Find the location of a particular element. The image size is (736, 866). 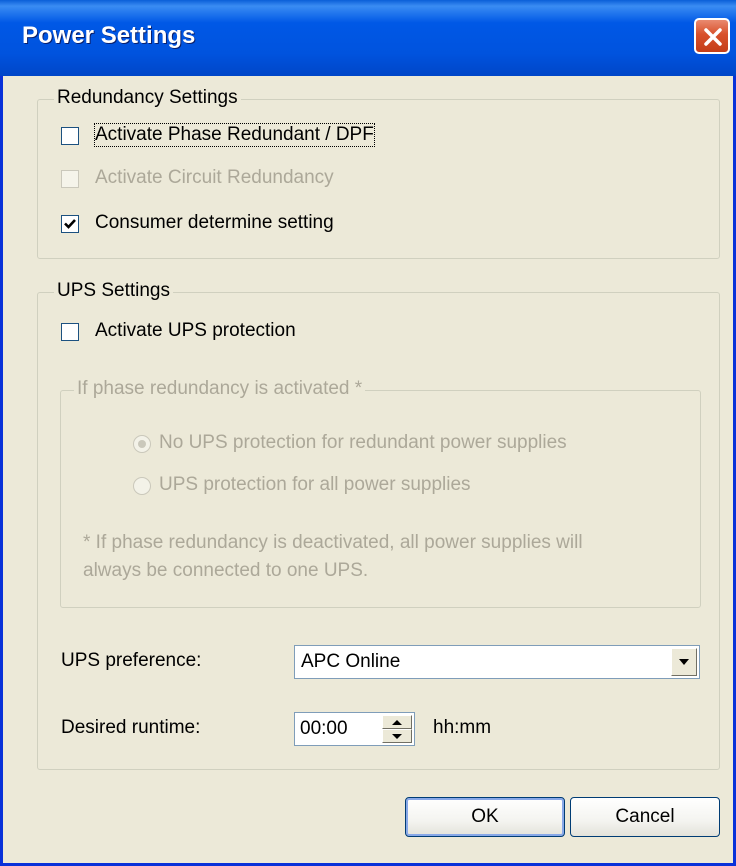

spin-up-button is located at coordinates (397, 722).